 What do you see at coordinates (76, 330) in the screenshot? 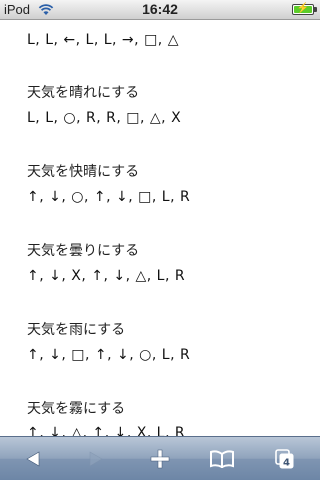
I see `section-title: 天気を雨にする` at bounding box center [76, 330].